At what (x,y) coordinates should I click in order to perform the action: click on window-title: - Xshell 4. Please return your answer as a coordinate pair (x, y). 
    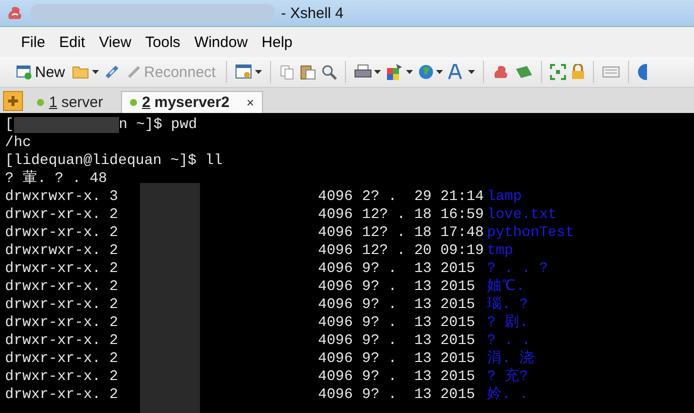
    Looking at the image, I should click on (312, 13).